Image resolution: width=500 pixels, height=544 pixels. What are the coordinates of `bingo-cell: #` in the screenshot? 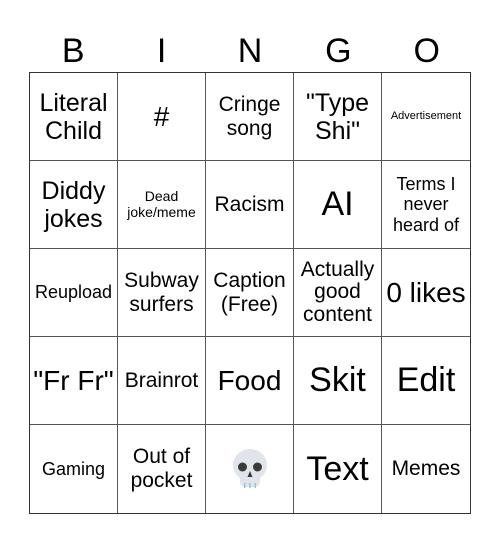 It's located at (162, 117).